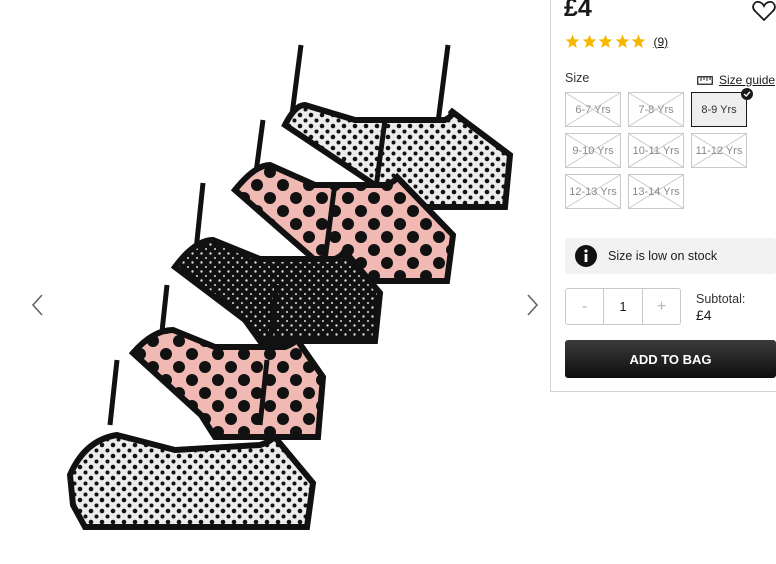 The height and width of the screenshot is (564, 776). I want to click on size-option-7-8: 7-8 Yrs, so click(656, 109).